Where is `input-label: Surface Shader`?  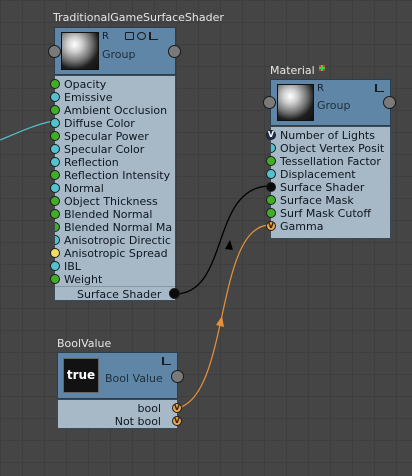
input-label: Surface Shader is located at coordinates (322, 187).